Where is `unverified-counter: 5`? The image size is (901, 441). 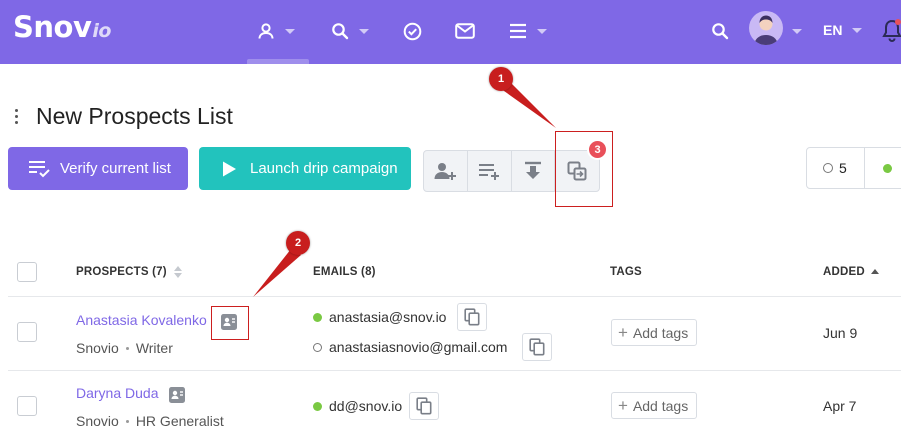 unverified-counter: 5 is located at coordinates (836, 168).